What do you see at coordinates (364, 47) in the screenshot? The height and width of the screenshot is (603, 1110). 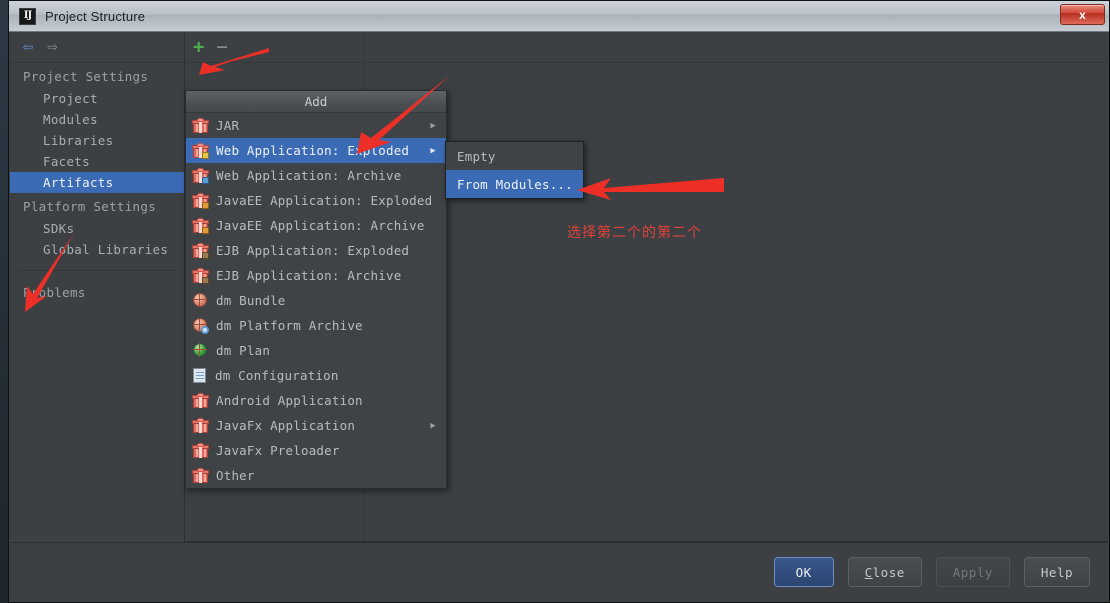 I see `toolbar-divider` at bounding box center [364, 47].